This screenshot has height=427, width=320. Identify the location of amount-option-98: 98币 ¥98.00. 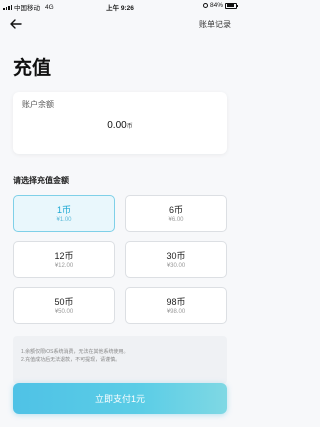
(176, 305).